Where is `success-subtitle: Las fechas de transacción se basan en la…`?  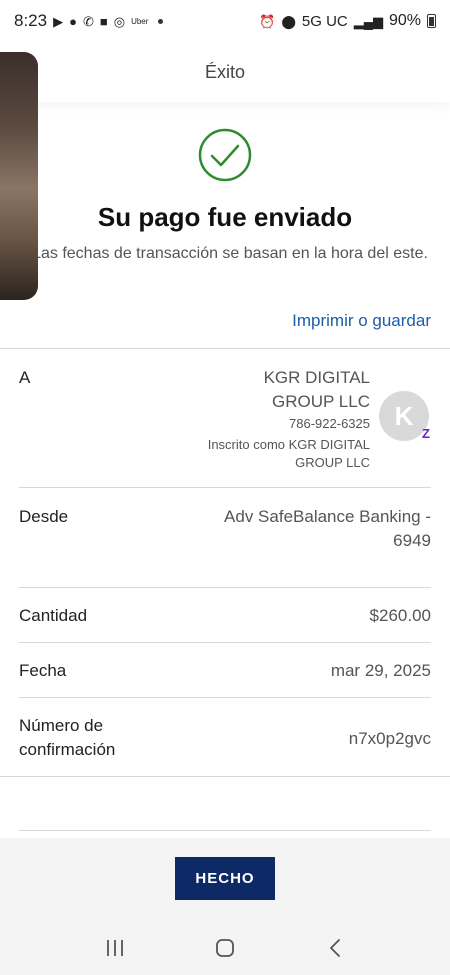
success-subtitle: Las fechas de transacción se basan en la… is located at coordinates (230, 253).